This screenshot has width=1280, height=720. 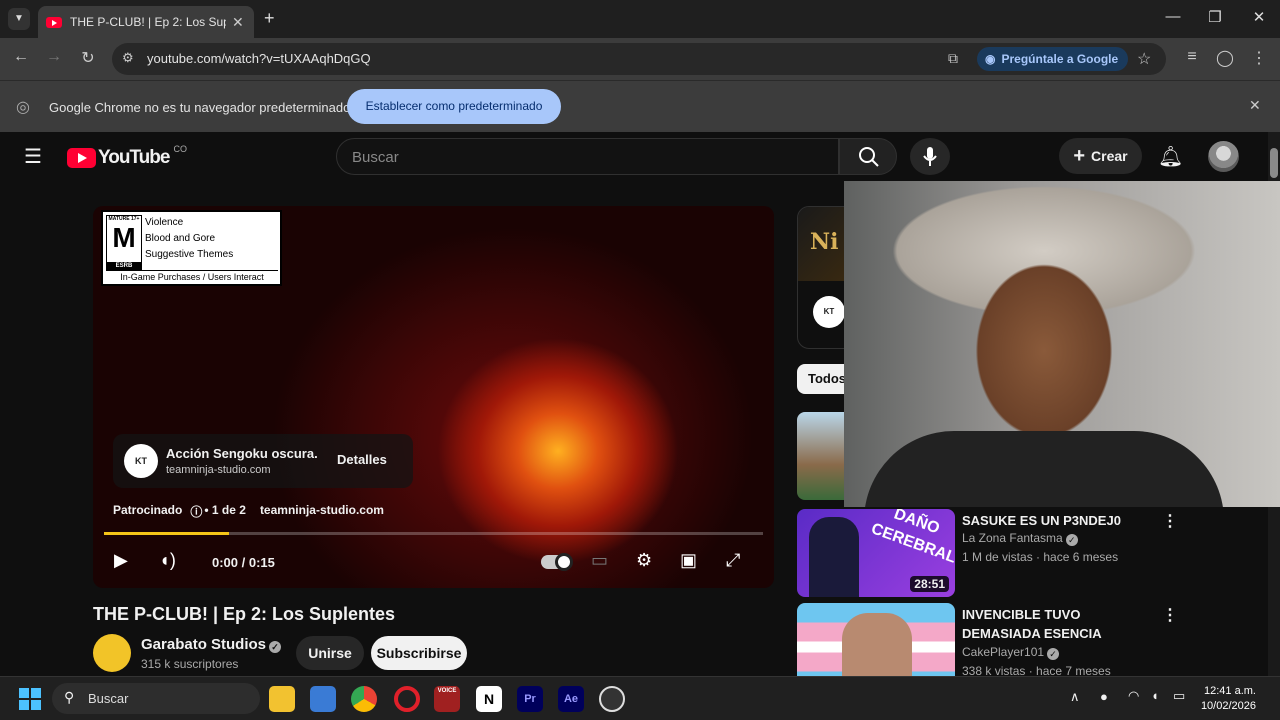 What do you see at coordinates (242, 453) in the screenshot?
I see `ad-headline: Acción Sengoku oscura.` at bounding box center [242, 453].